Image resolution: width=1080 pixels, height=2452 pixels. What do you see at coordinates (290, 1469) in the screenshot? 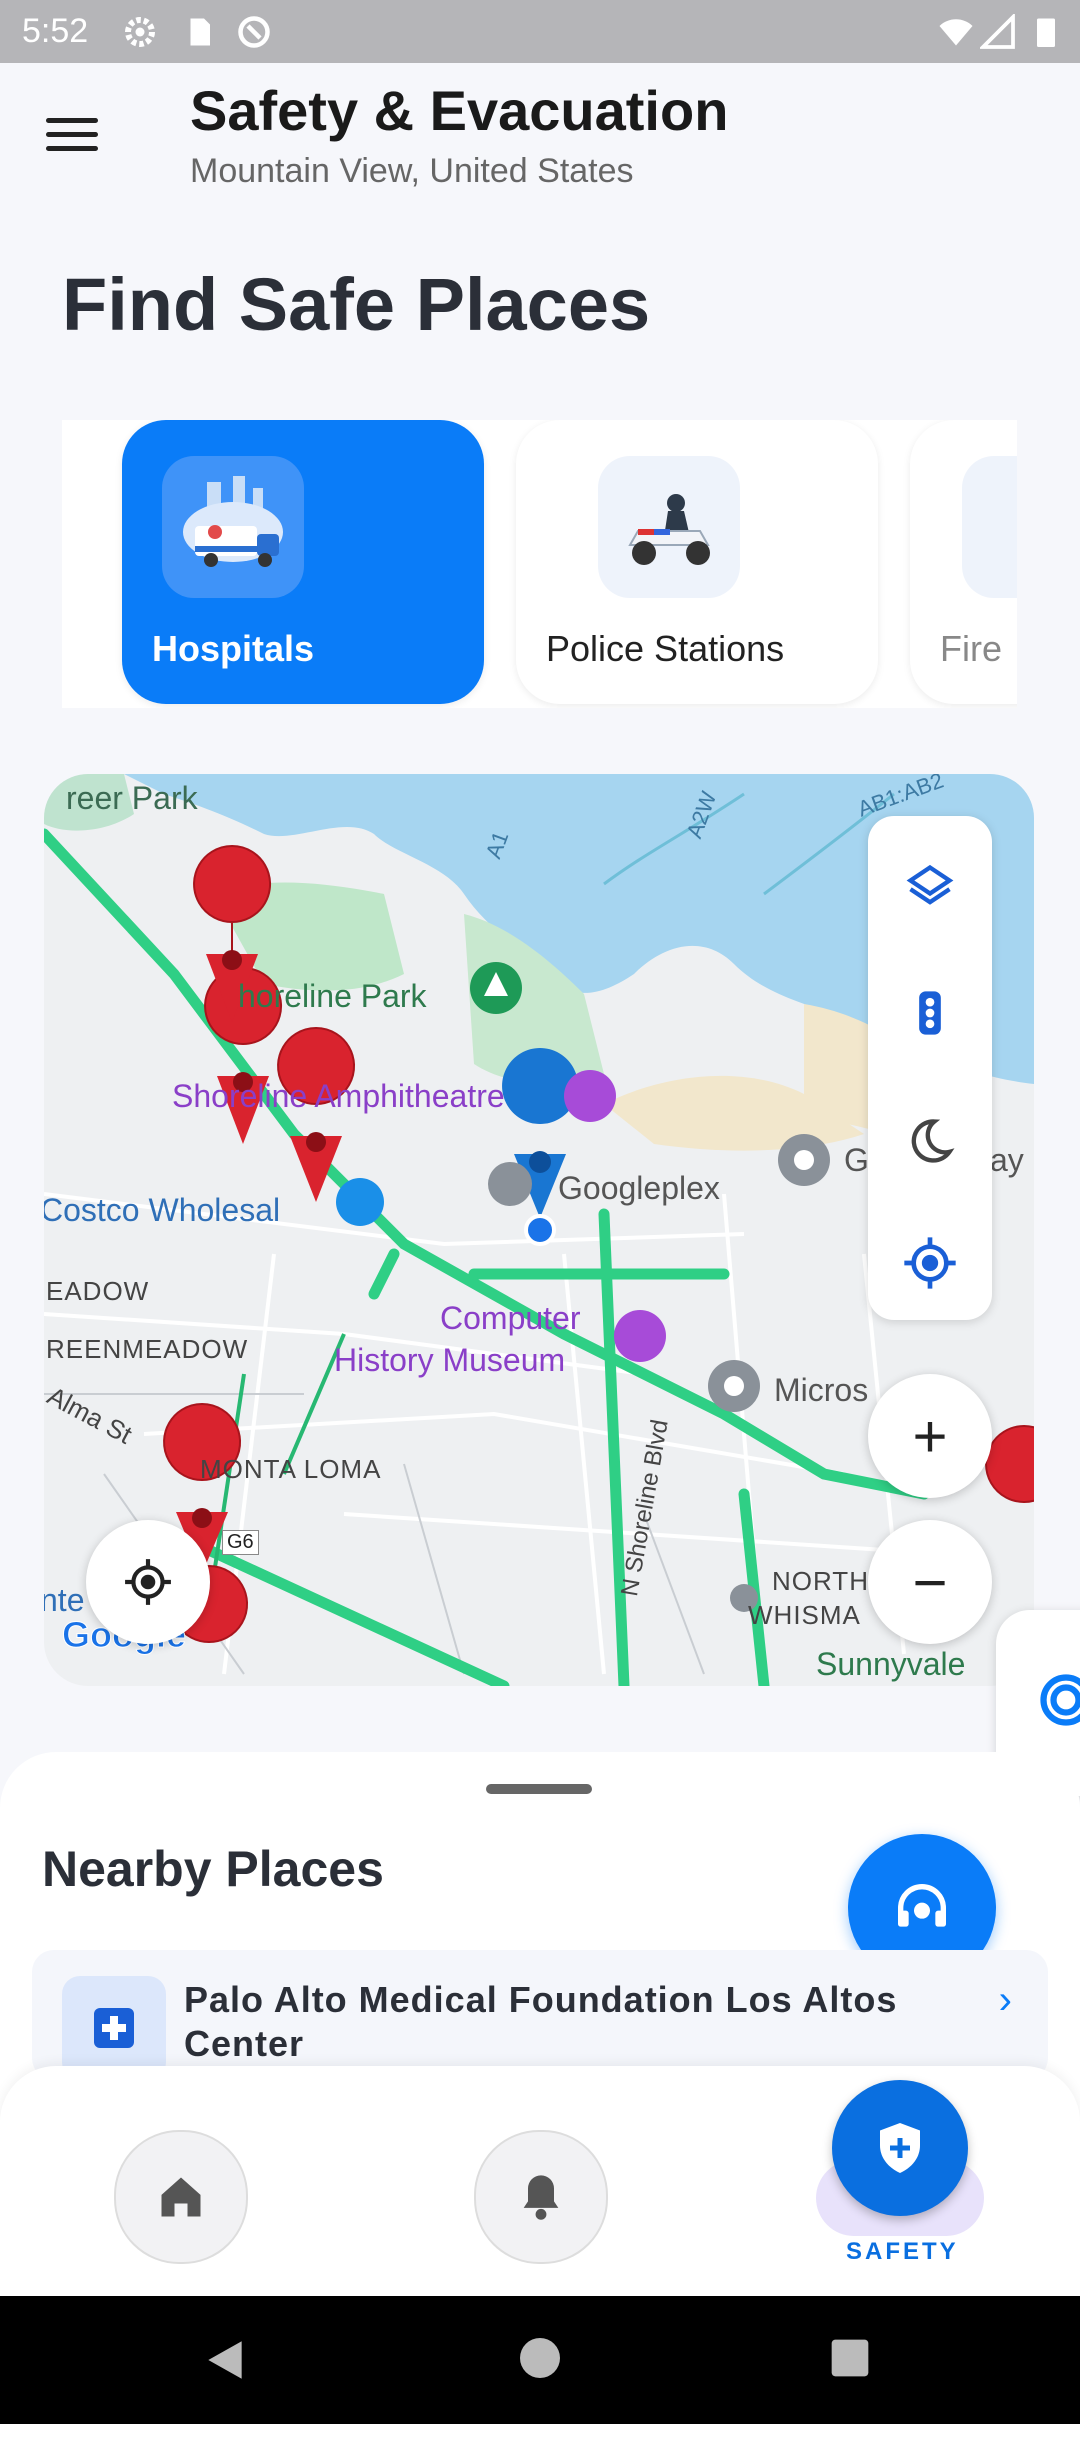
I see `map-label: MONTA LOMA` at bounding box center [290, 1469].